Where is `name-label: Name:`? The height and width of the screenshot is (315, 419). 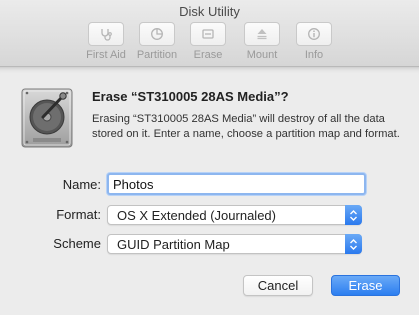
name-label: Name: is located at coordinates (81, 184).